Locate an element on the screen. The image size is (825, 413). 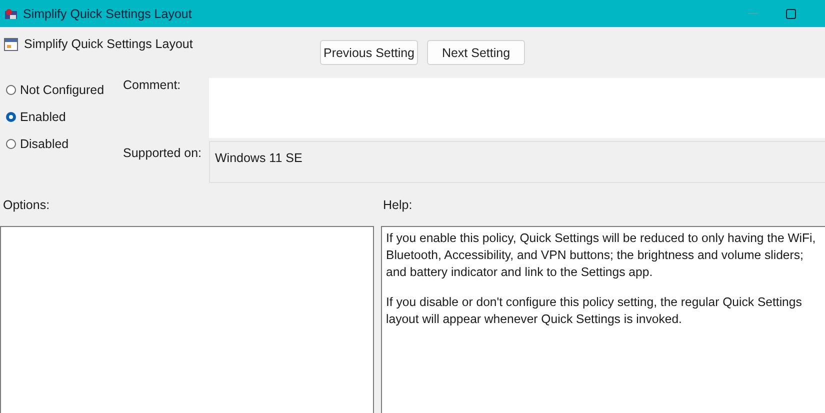
app-icon is located at coordinates (11, 13).